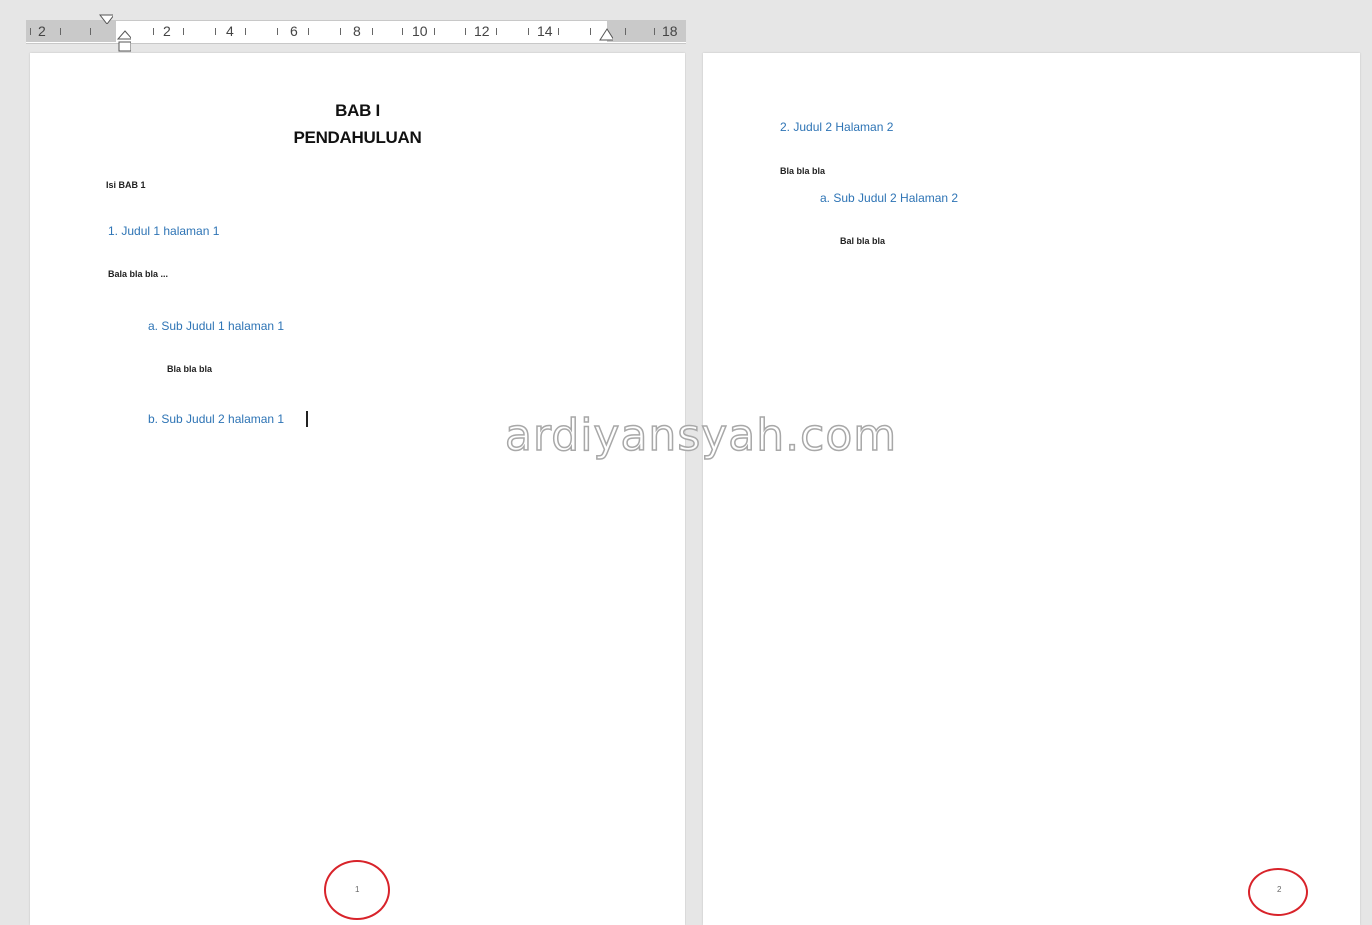  Describe the element at coordinates (190, 369) in the screenshot. I see `subheading-a-text: Bla bla bla` at that location.